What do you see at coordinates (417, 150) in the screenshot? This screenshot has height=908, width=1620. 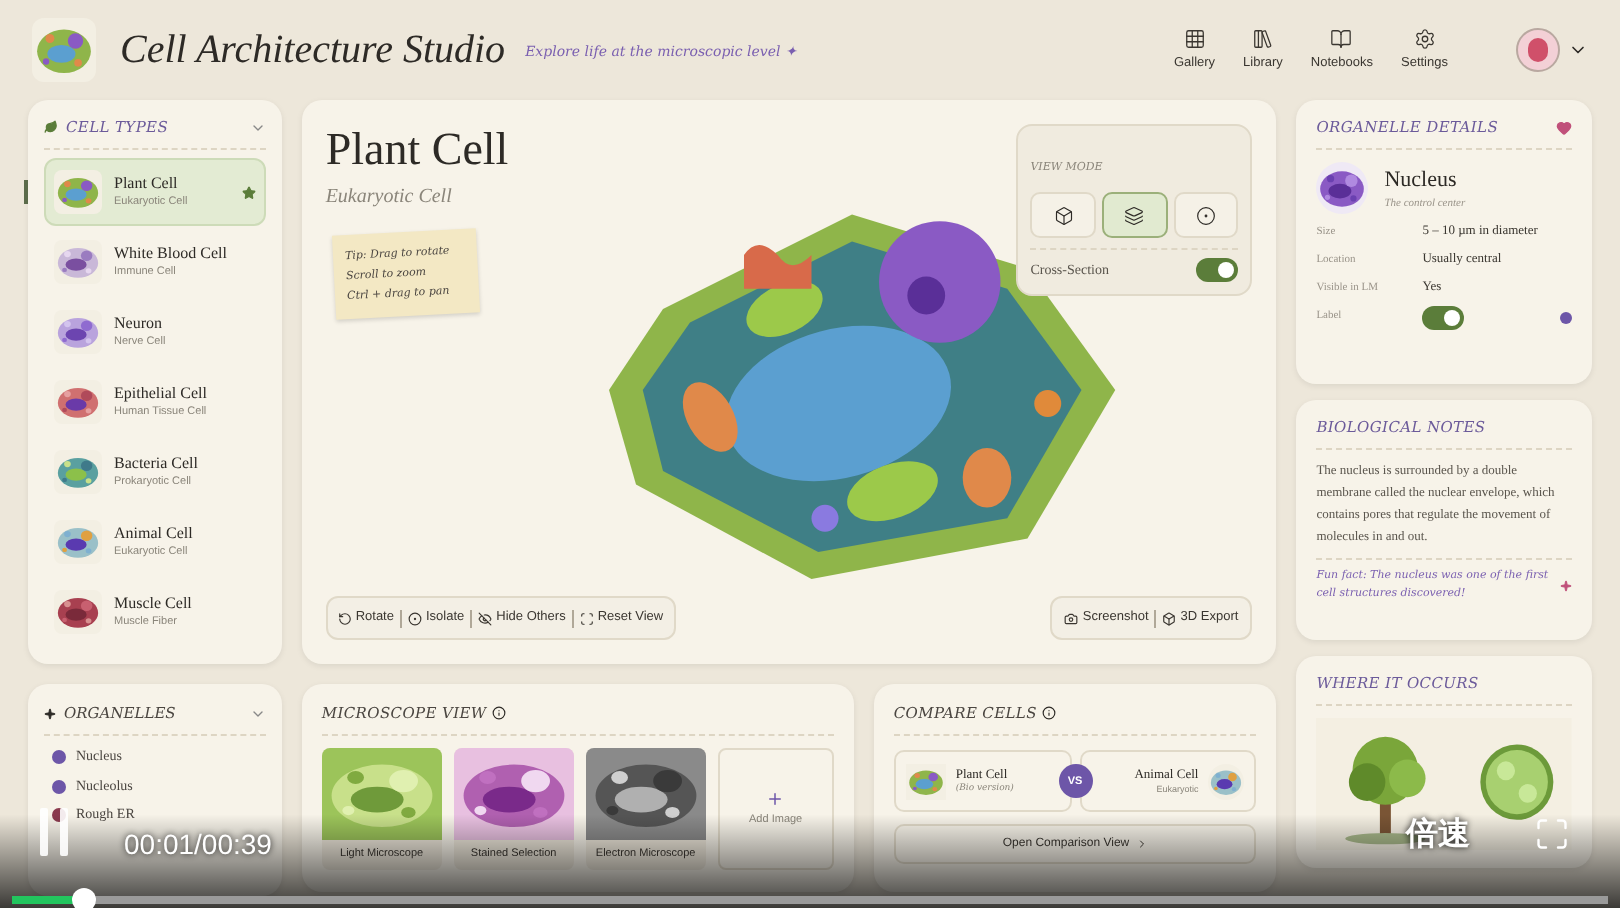 I see `cell-title: Plant Cell` at bounding box center [417, 150].